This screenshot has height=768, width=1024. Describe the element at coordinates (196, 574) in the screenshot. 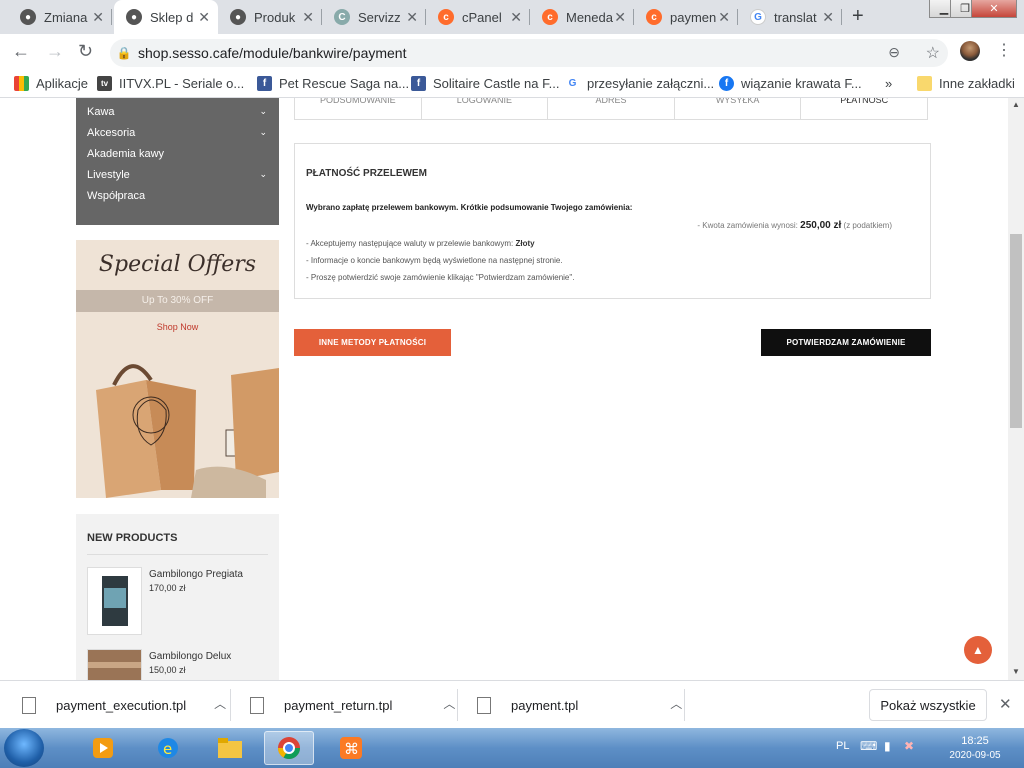

I see `product-name: Gambilongo Pregiata` at that location.